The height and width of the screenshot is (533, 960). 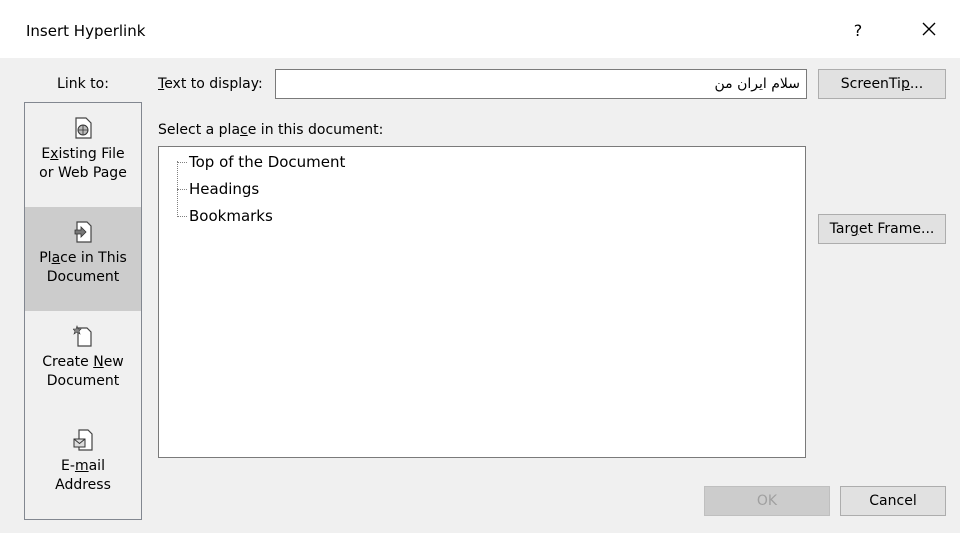 I want to click on new-document-icon, so click(x=82, y=336).